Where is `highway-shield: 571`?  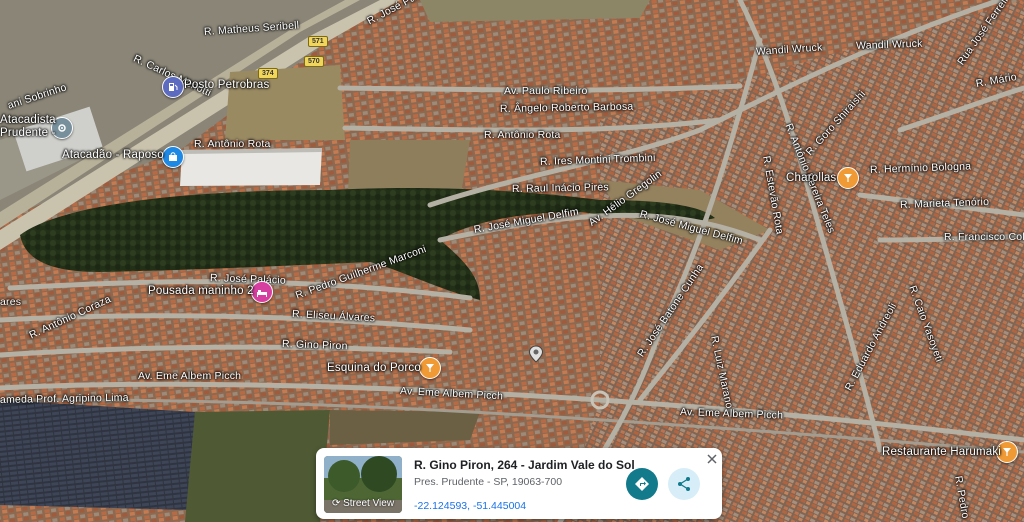
highway-shield: 571 is located at coordinates (318, 41).